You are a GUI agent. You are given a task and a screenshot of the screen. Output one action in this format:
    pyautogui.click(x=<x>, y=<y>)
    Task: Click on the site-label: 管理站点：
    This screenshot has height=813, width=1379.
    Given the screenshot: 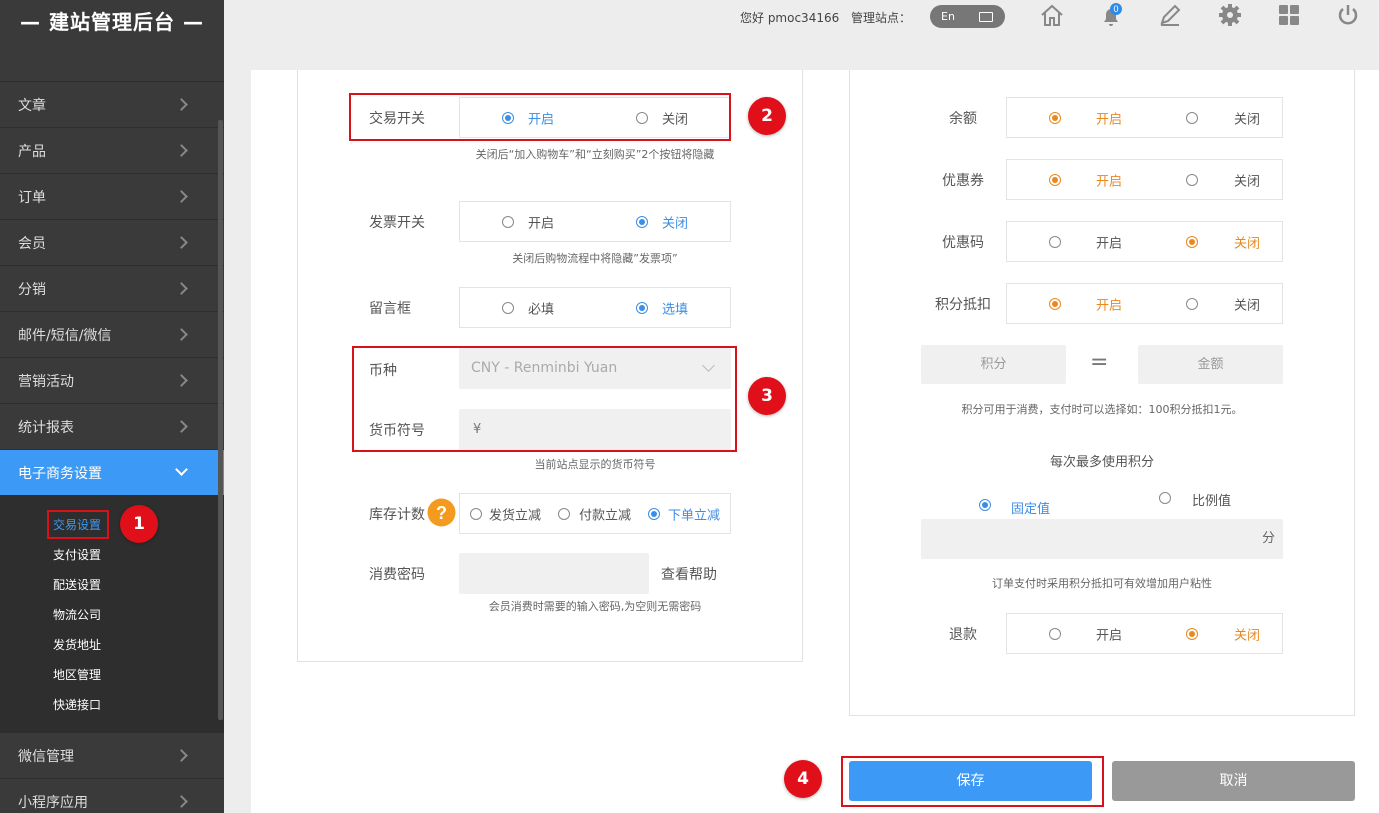 What is the action you would take?
    pyautogui.click(x=881, y=18)
    